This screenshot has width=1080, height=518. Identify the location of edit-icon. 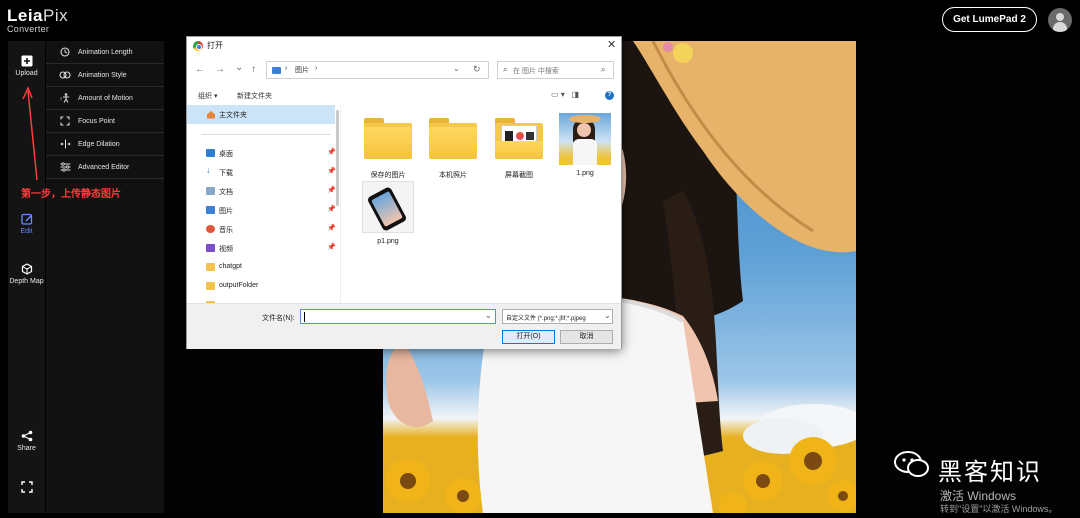
(26, 219).